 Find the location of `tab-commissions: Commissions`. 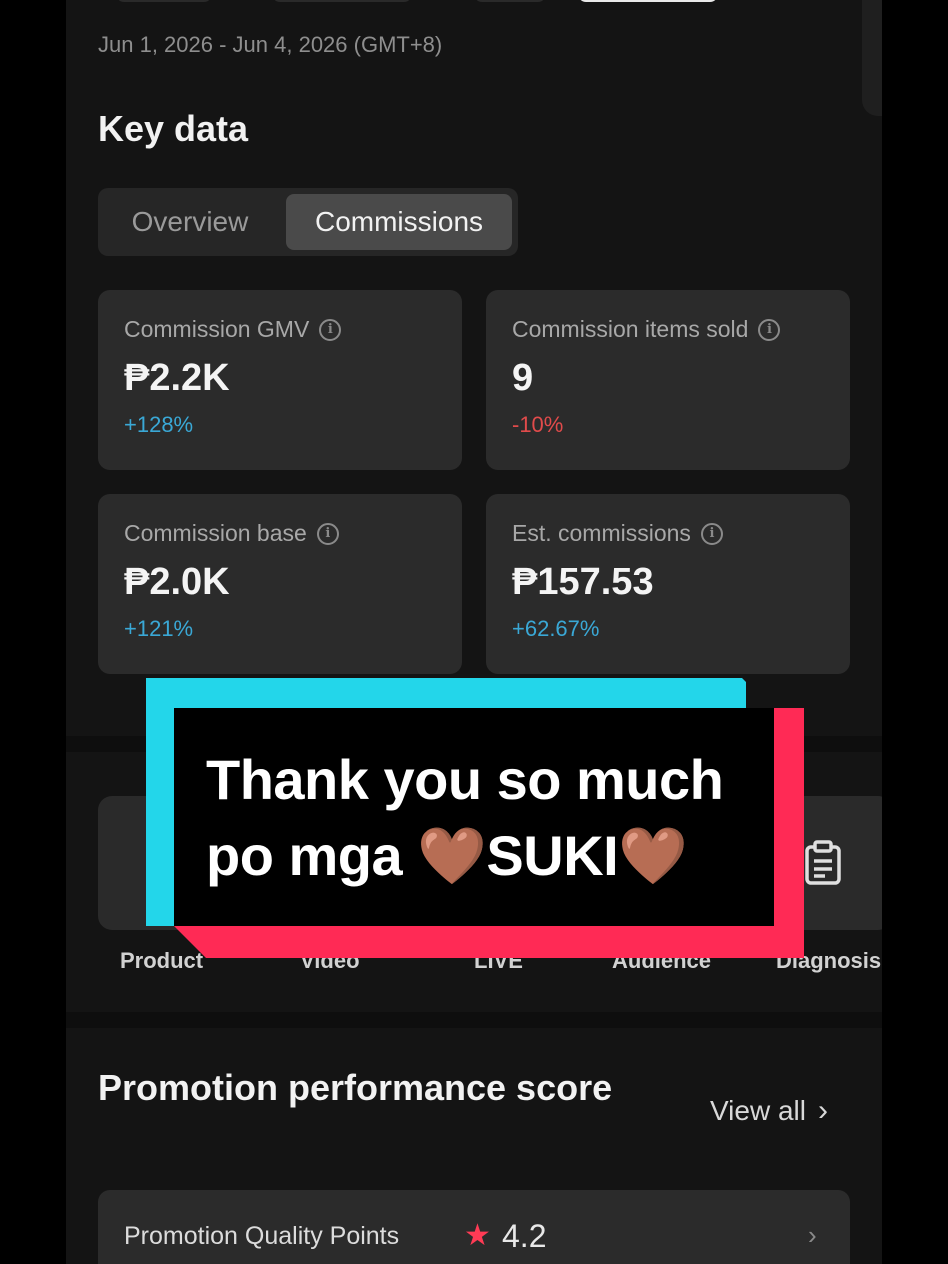

tab-commissions: Commissions is located at coordinates (399, 222).